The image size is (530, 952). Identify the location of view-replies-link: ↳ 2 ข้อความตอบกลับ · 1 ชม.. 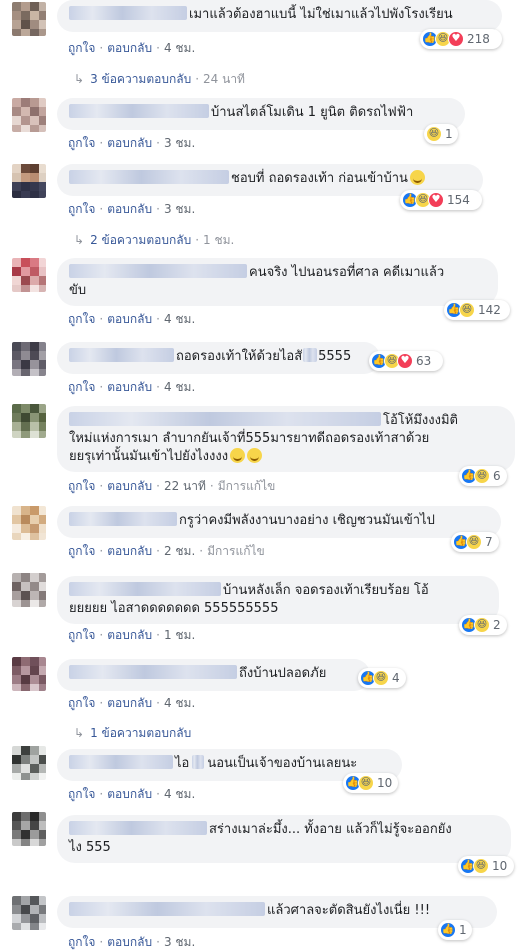
(154, 240).